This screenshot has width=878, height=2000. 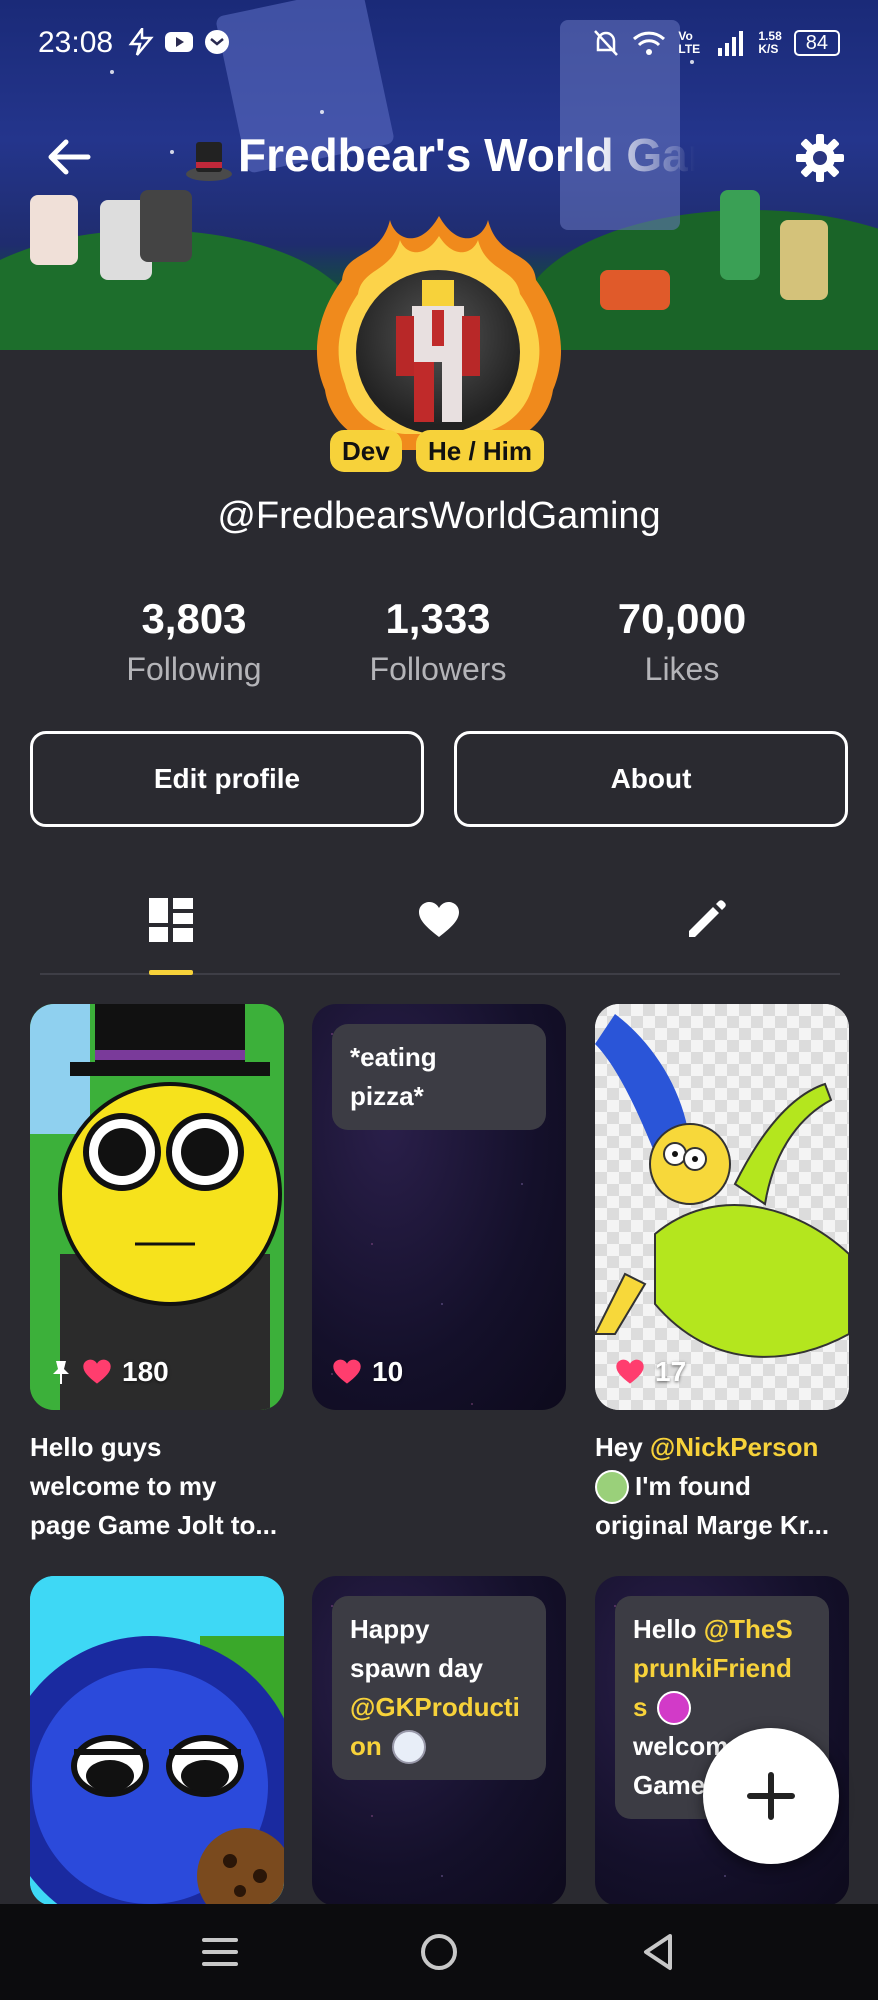 I want to click on about-button: About, so click(x=651, y=779).